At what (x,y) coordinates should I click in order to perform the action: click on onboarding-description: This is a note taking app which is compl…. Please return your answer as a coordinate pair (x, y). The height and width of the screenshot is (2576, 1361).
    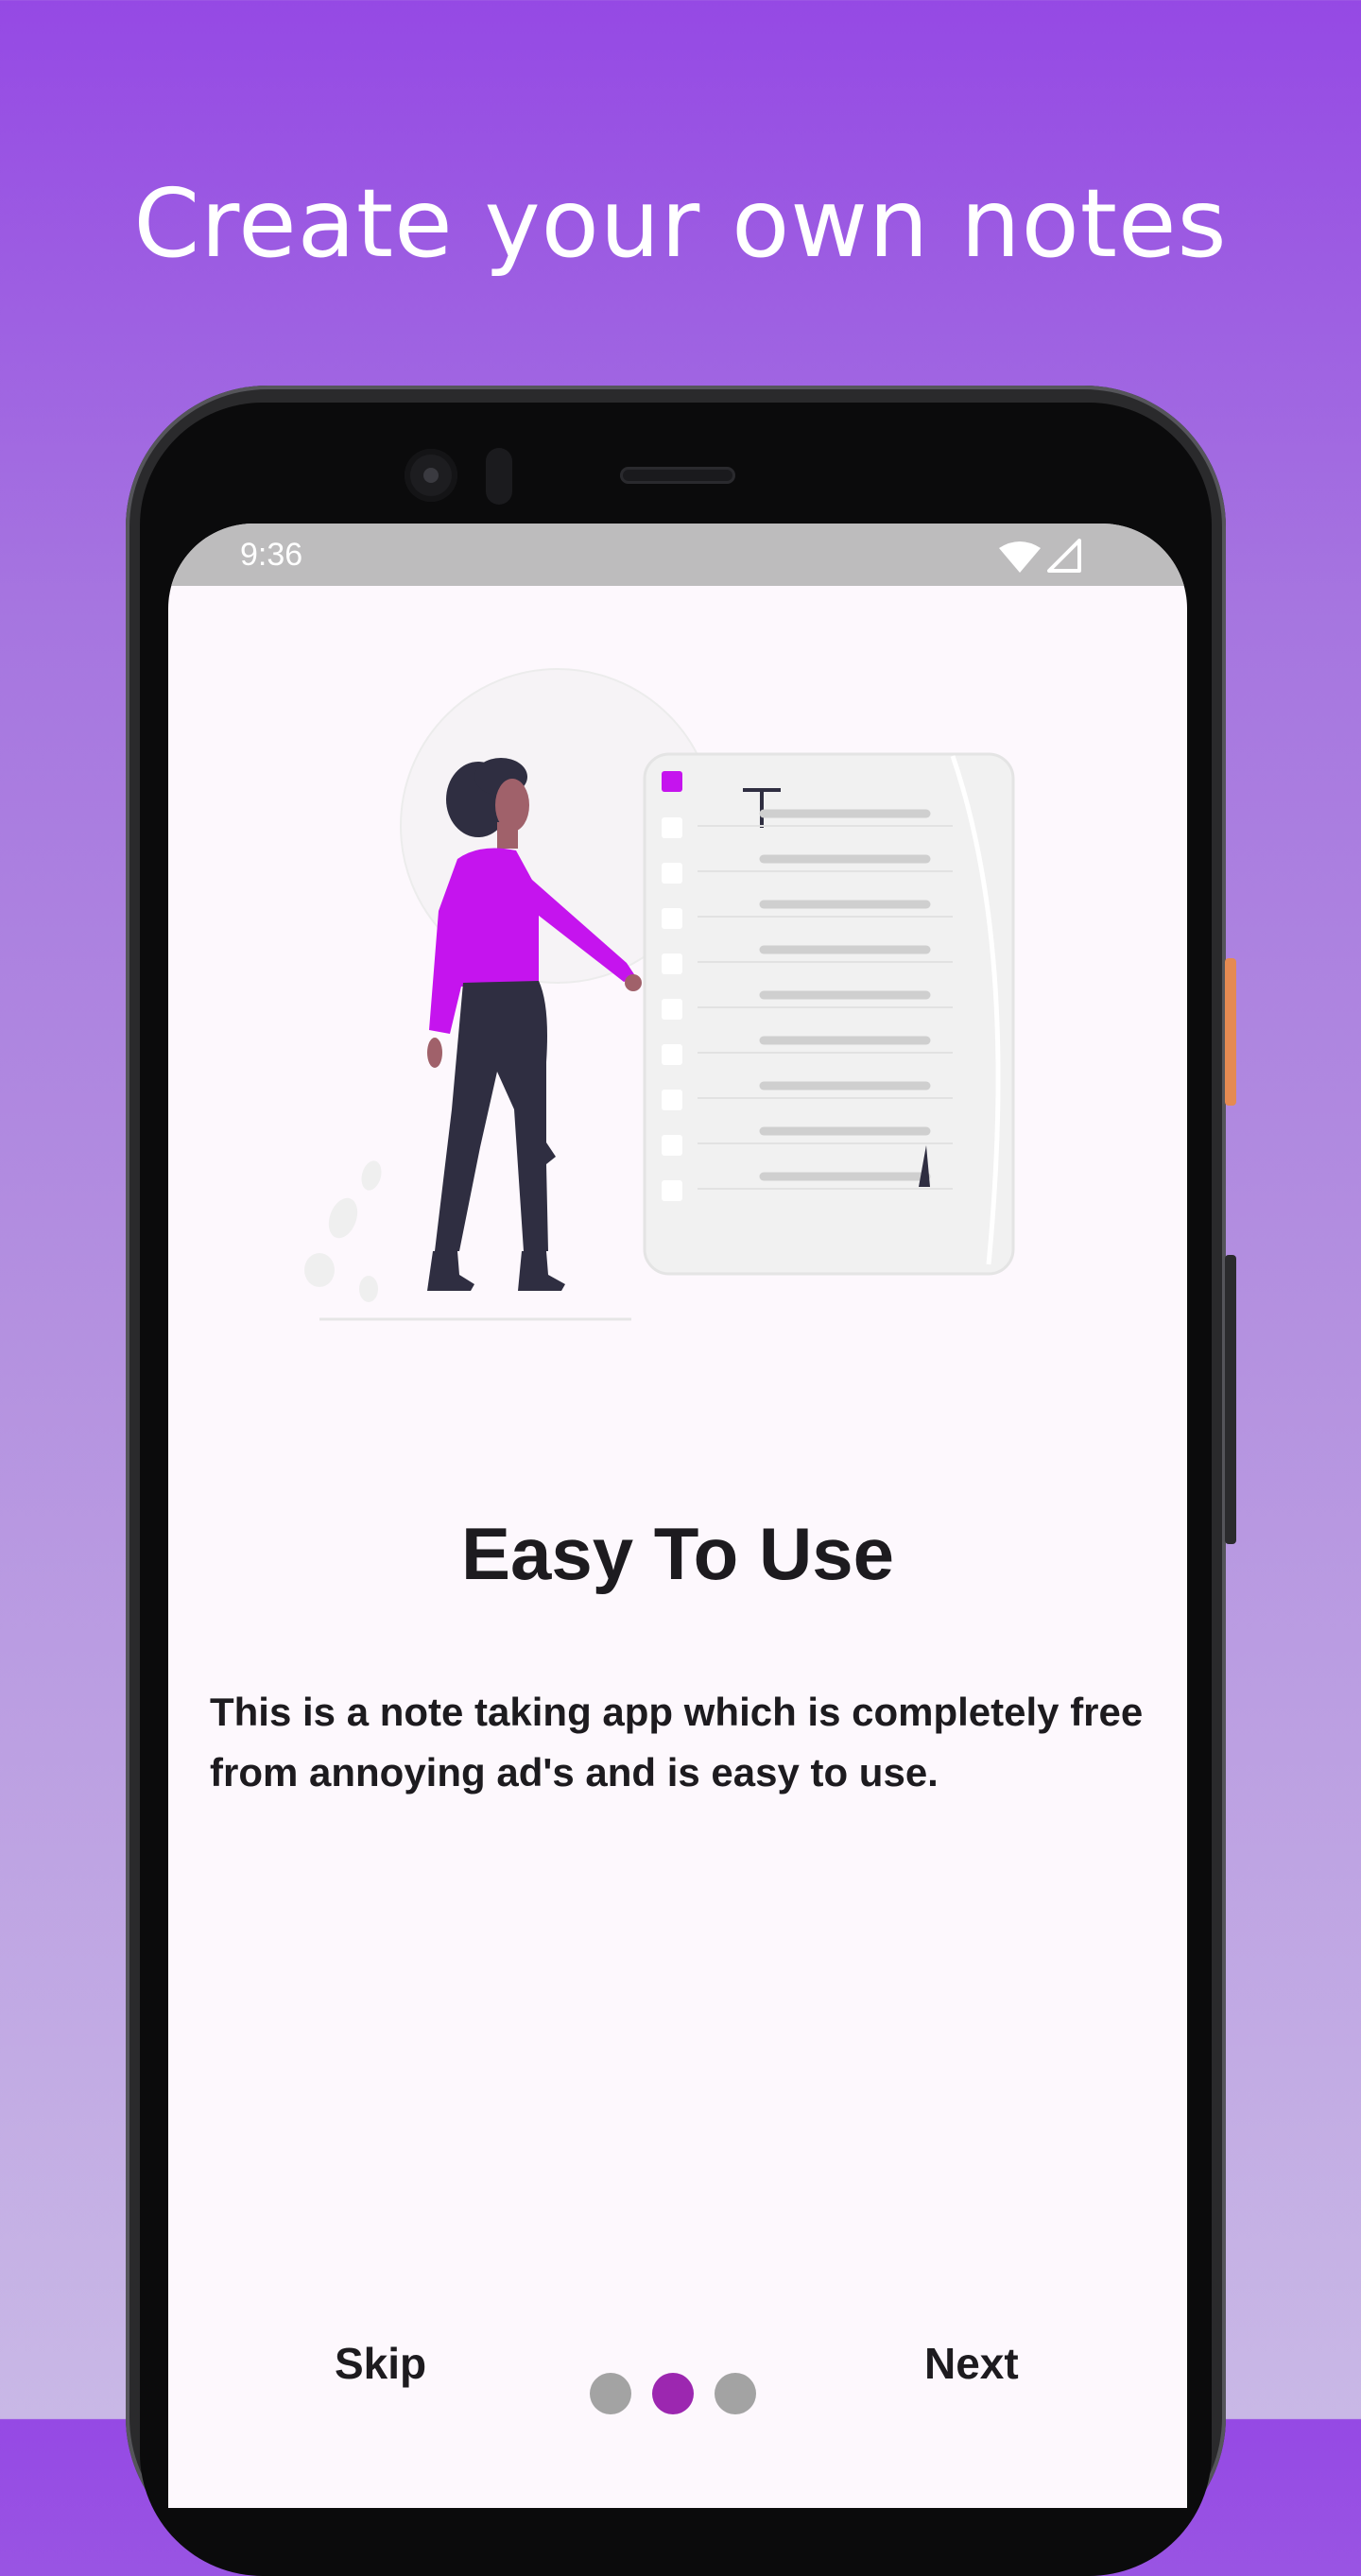
    Looking at the image, I should click on (677, 1742).